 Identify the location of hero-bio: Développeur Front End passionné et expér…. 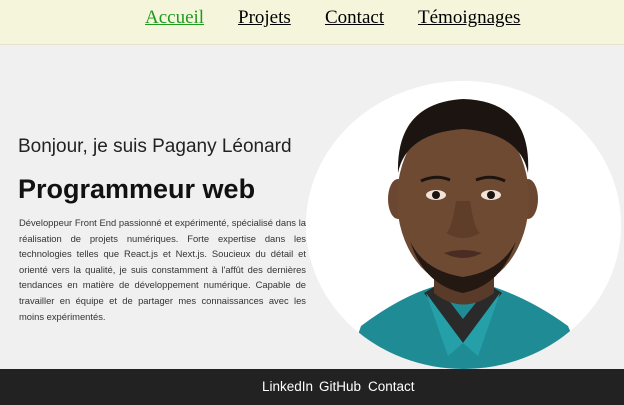
(162, 269).